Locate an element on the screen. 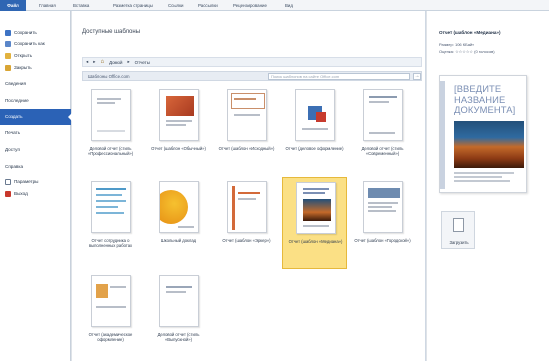 The width and height of the screenshot is (549, 361). template-tile: Деловой отчет (стиль «Профессиональный») is located at coordinates (110, 130).